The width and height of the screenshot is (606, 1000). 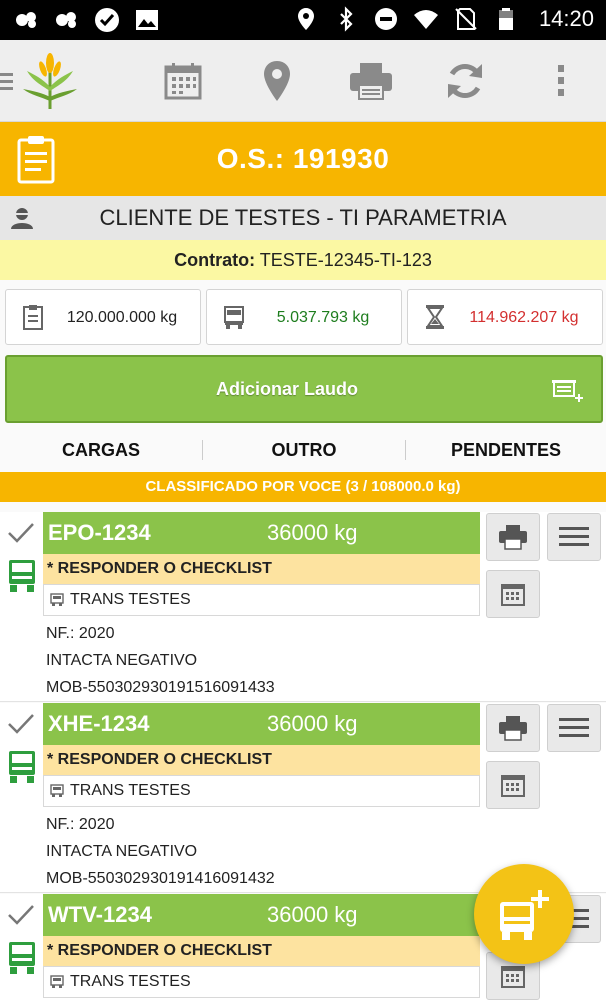 I want to click on order-header: O.S.: 191930, so click(x=303, y=159).